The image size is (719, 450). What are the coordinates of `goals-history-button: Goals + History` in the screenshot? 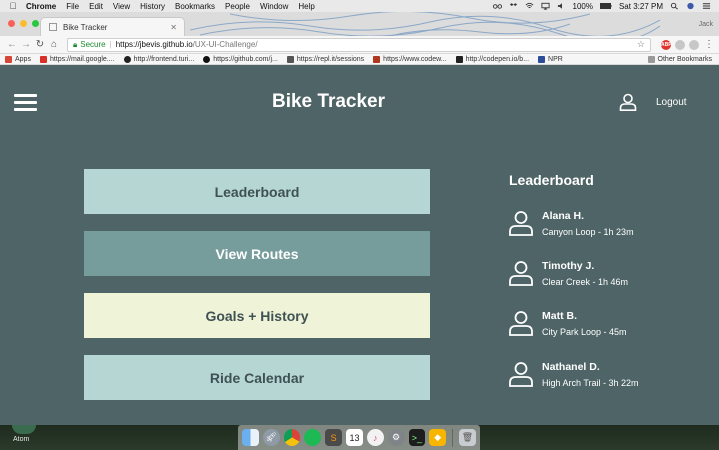 It's located at (257, 315).